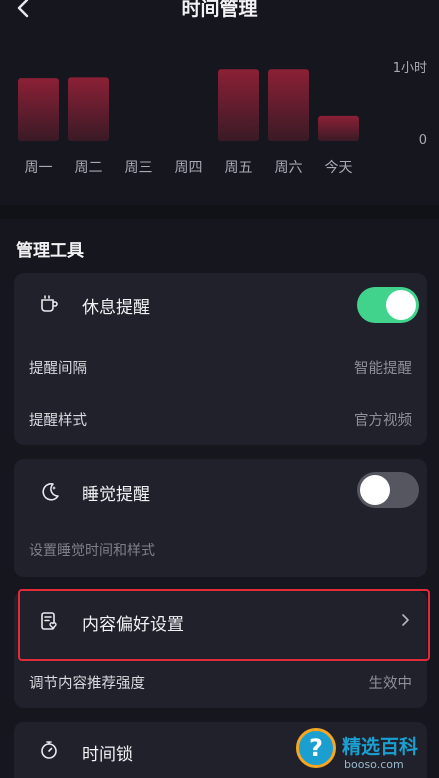 The width and height of the screenshot is (439, 778). What do you see at coordinates (50, 492) in the screenshot?
I see `moon-icon` at bounding box center [50, 492].